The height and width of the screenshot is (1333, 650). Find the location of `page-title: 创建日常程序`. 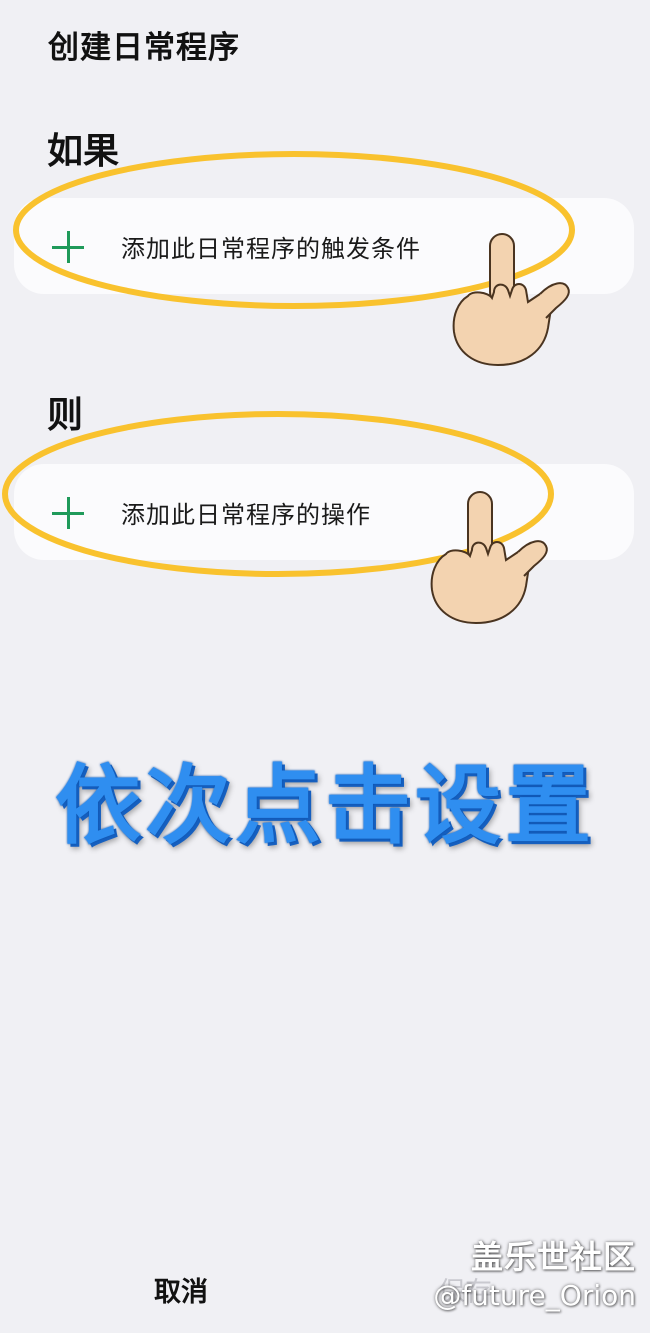

page-title: 创建日常程序 is located at coordinates (144, 48).